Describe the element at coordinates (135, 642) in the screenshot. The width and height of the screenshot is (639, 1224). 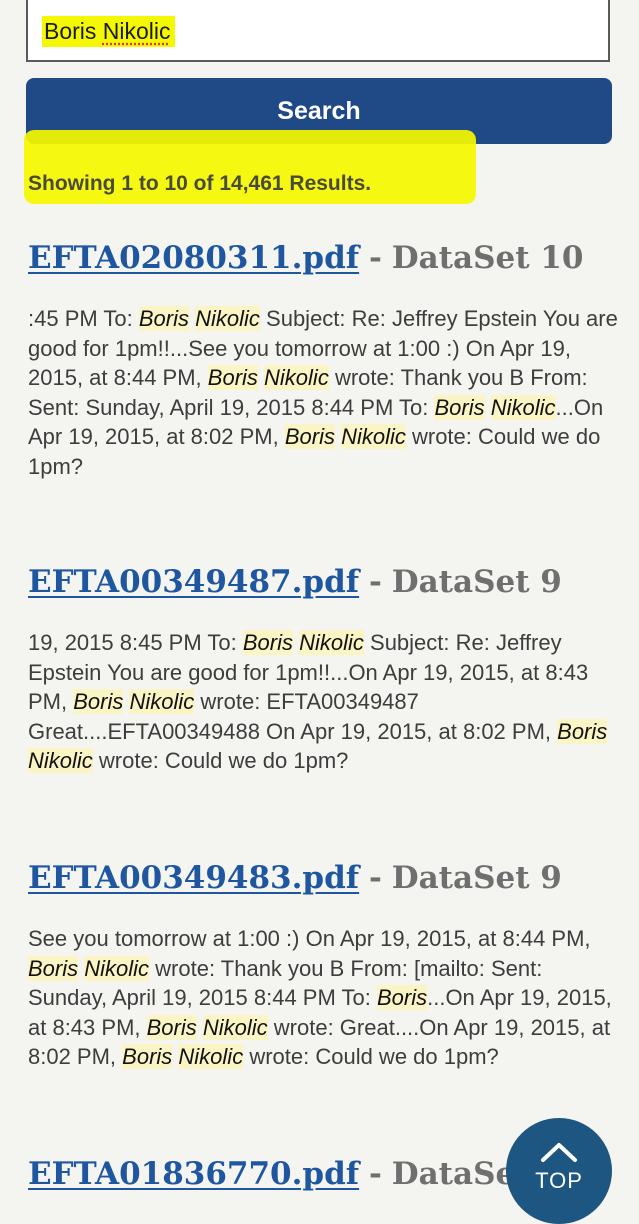
I see `snippet-text: 19, 2015 8:45 PM To:` at that location.